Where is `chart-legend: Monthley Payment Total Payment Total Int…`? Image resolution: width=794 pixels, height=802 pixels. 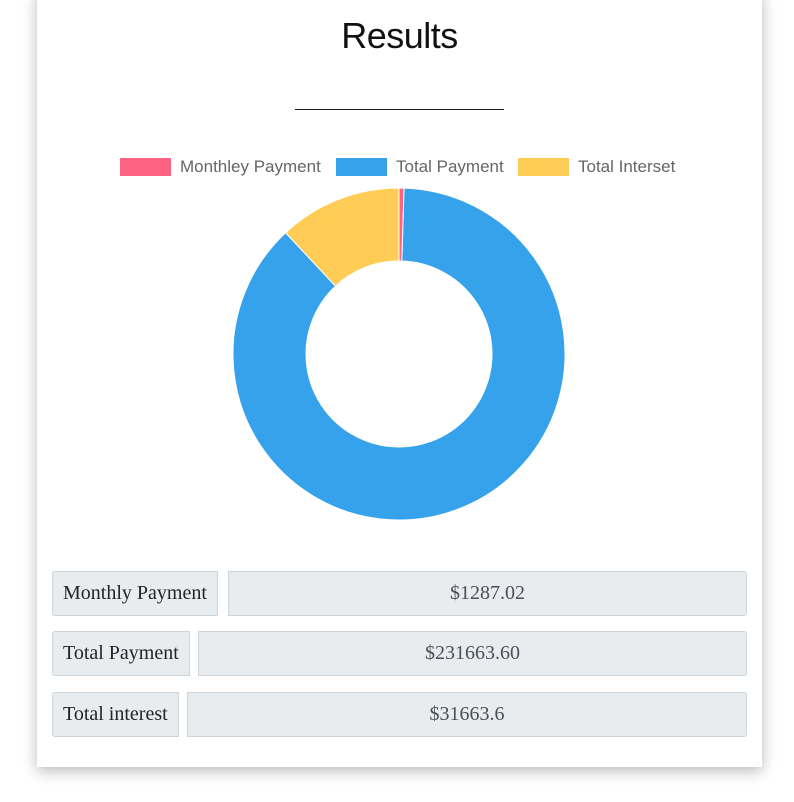 chart-legend: Monthley Payment Total Payment Total Int… is located at coordinates (399, 167).